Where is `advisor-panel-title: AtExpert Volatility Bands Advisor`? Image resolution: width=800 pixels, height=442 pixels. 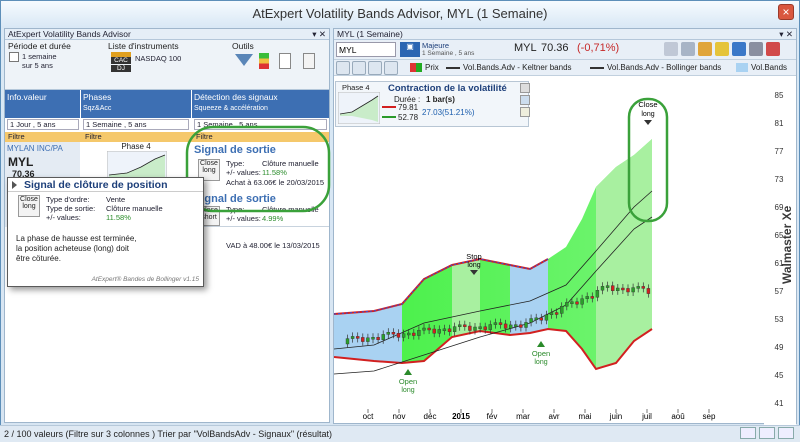
advisor-panel-title: AtExpert Volatility Bands Advisor is located at coordinates (69, 34).